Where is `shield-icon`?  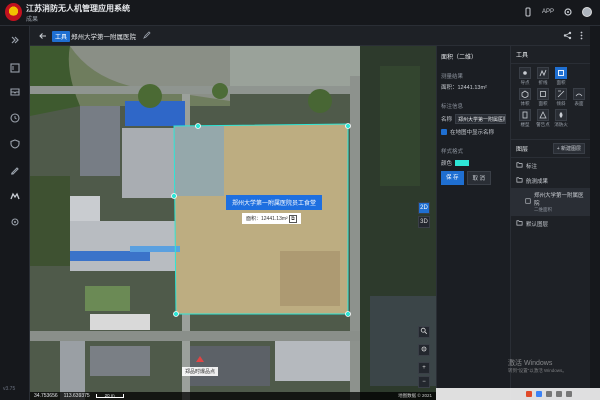
shield-icon is located at coordinates (15, 144).